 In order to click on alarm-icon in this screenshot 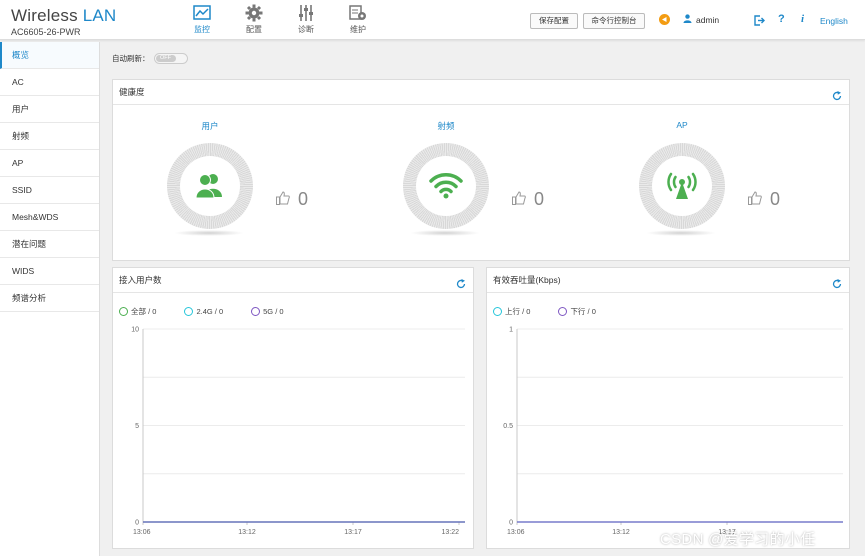, I will do `click(664, 20)`.